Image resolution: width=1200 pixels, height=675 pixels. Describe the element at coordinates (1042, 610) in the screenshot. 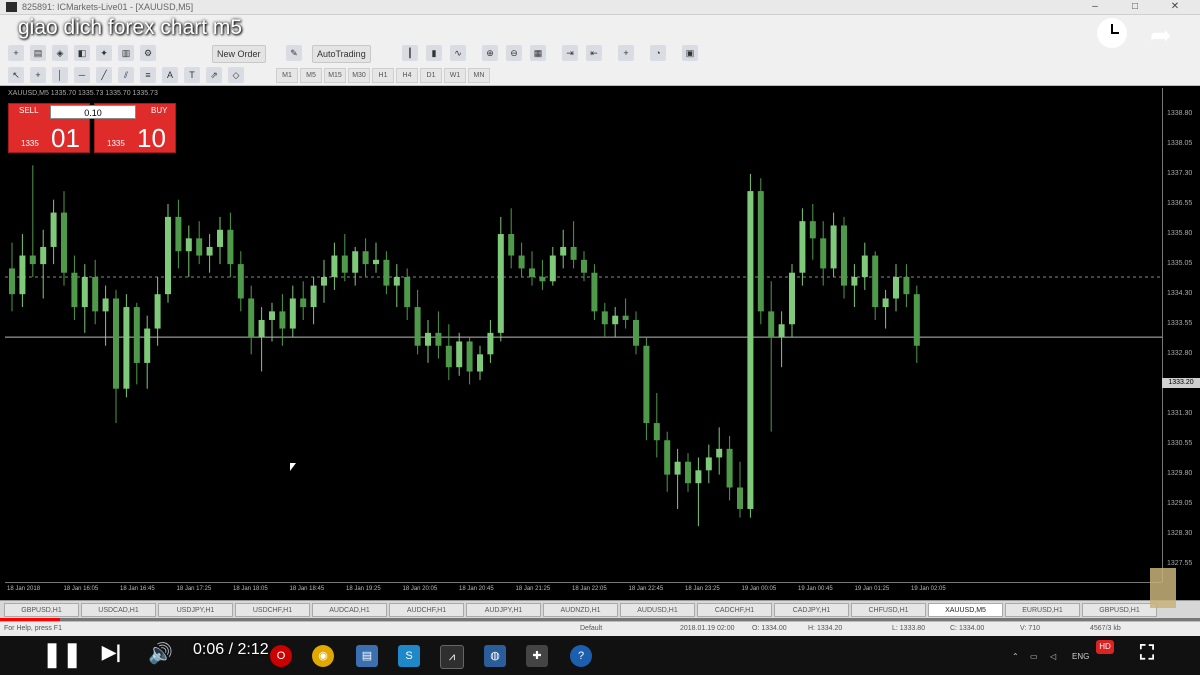

I see `chart-tab: EURUSD,H1` at that location.